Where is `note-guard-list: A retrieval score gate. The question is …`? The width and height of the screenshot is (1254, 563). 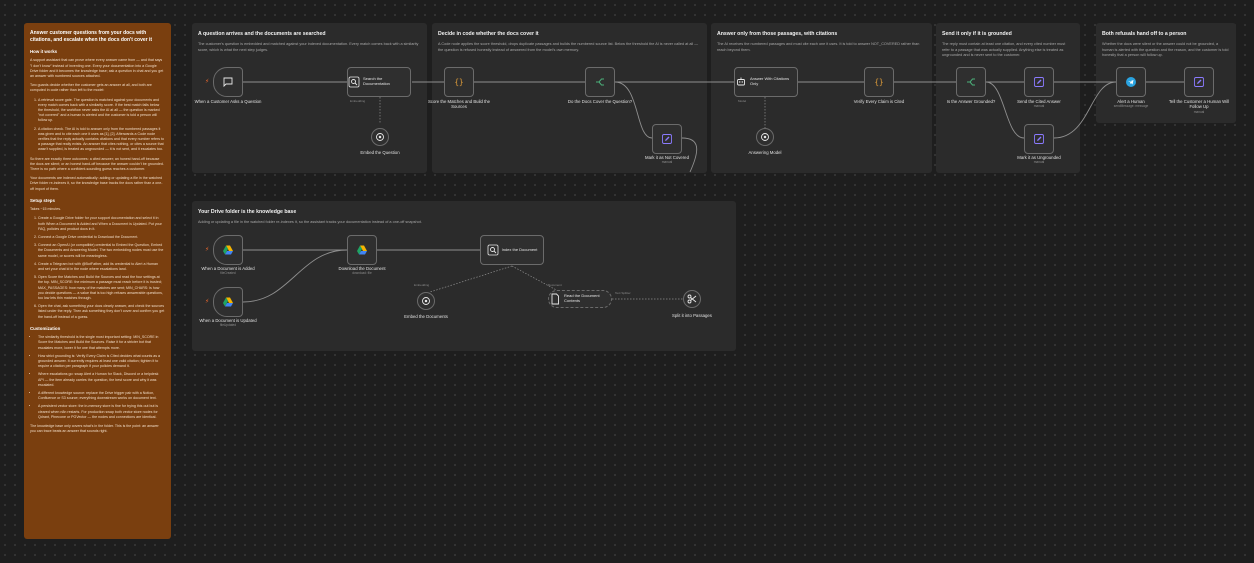
note-guard-list: A retrieval score gate. The question is … is located at coordinates (97, 125).